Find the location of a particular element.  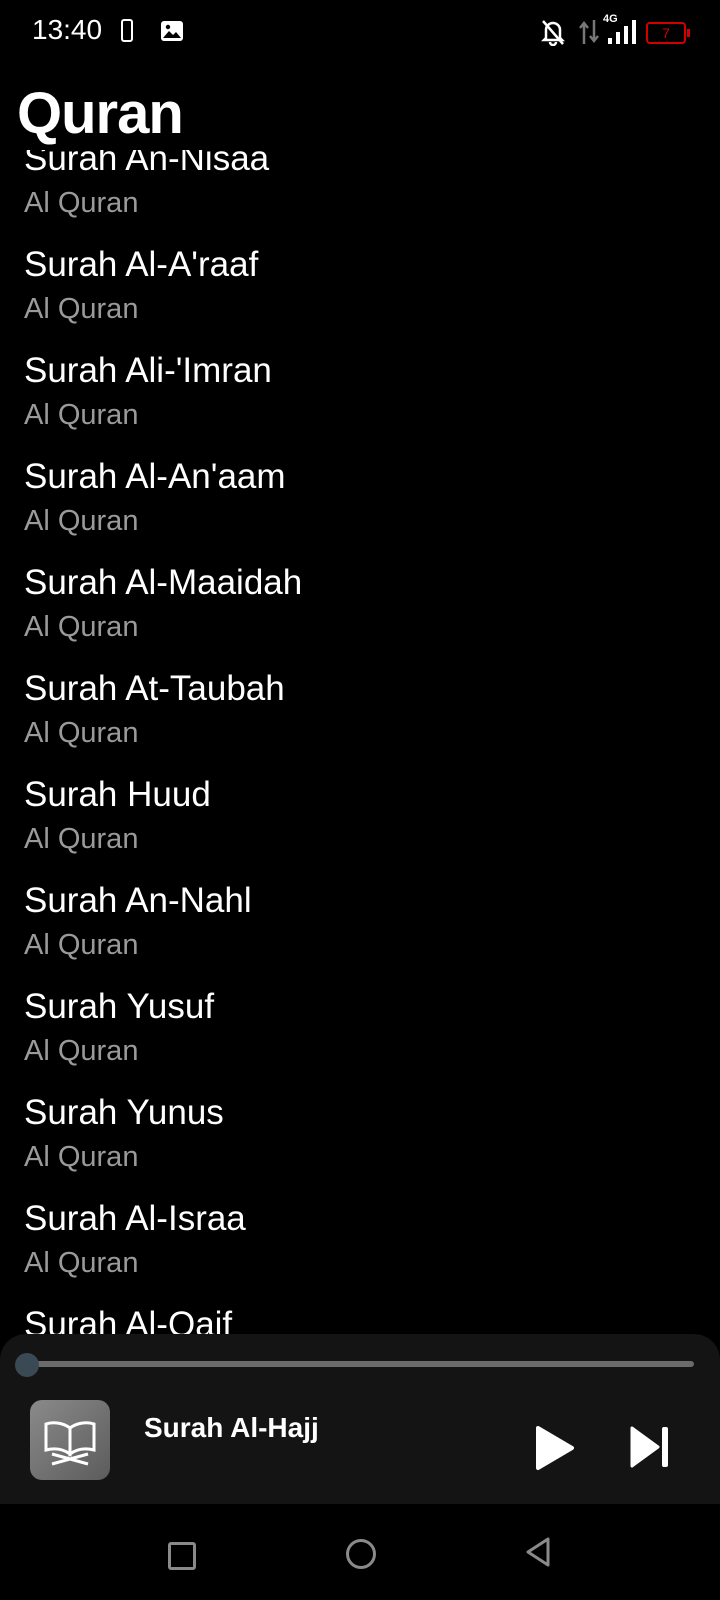

list-item: Surah Al-A'raaf Al Quran is located at coordinates (360, 290).